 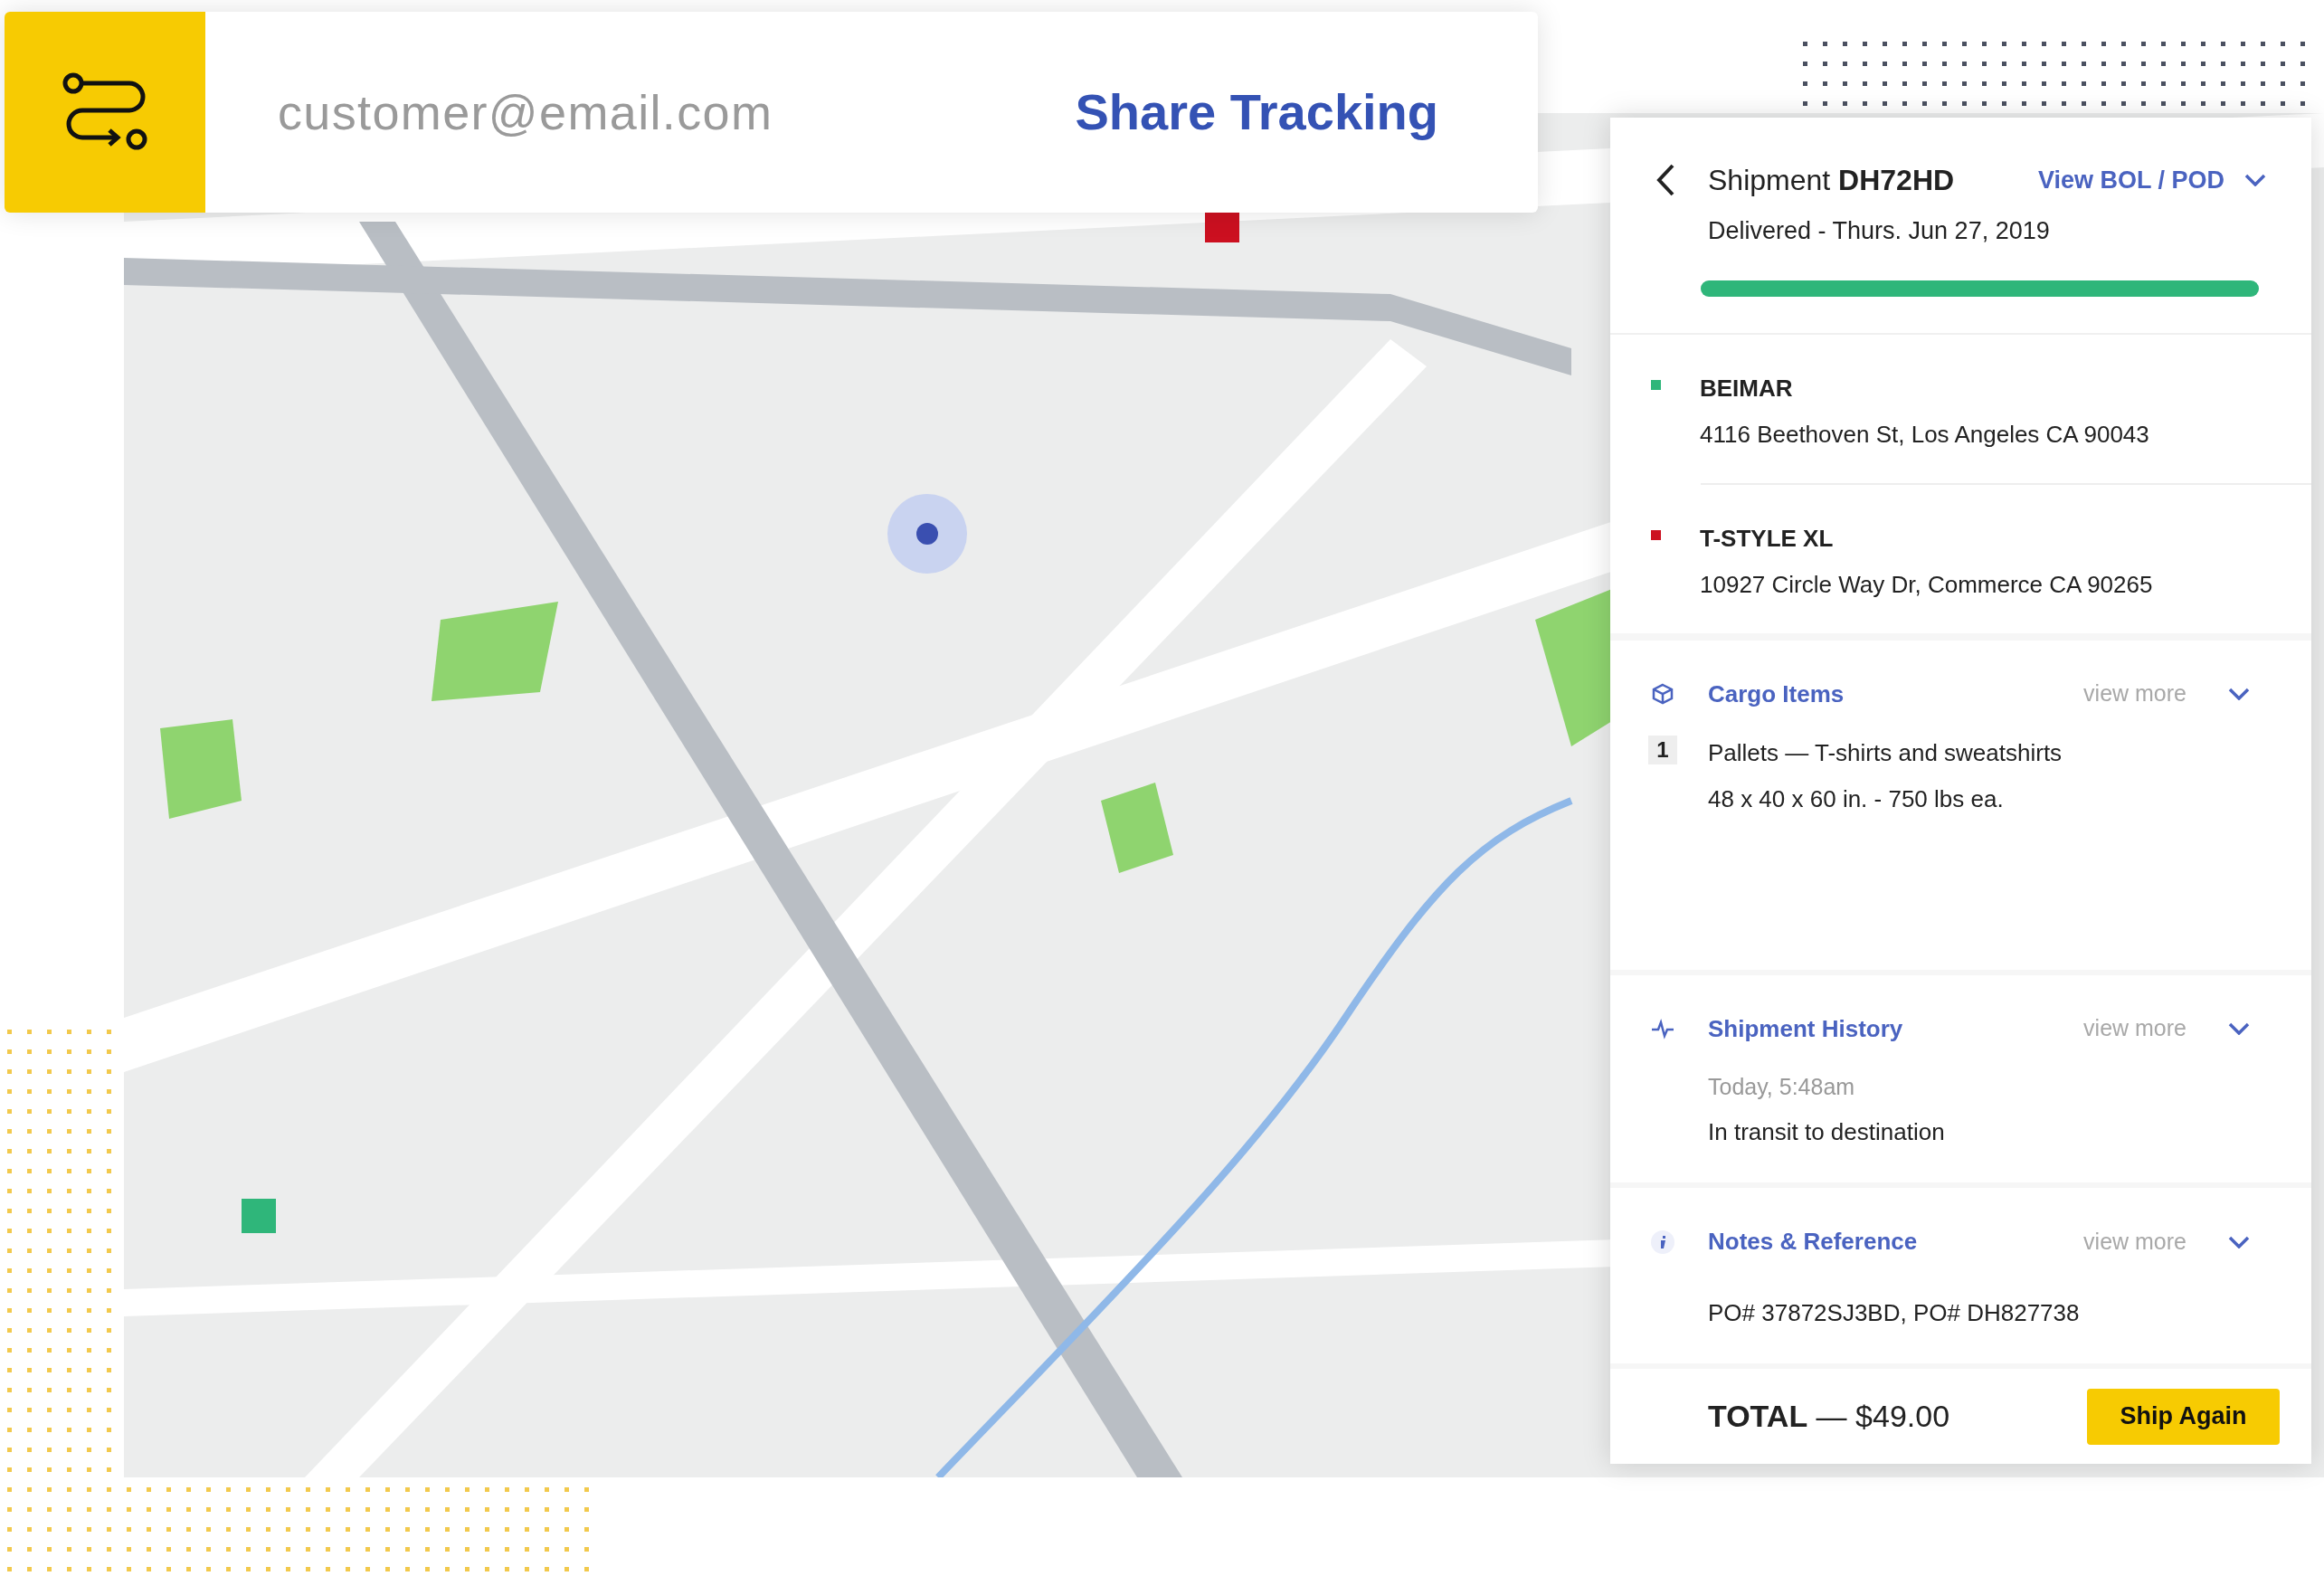 What do you see at coordinates (1665, 180) in the screenshot?
I see `back-icon` at bounding box center [1665, 180].